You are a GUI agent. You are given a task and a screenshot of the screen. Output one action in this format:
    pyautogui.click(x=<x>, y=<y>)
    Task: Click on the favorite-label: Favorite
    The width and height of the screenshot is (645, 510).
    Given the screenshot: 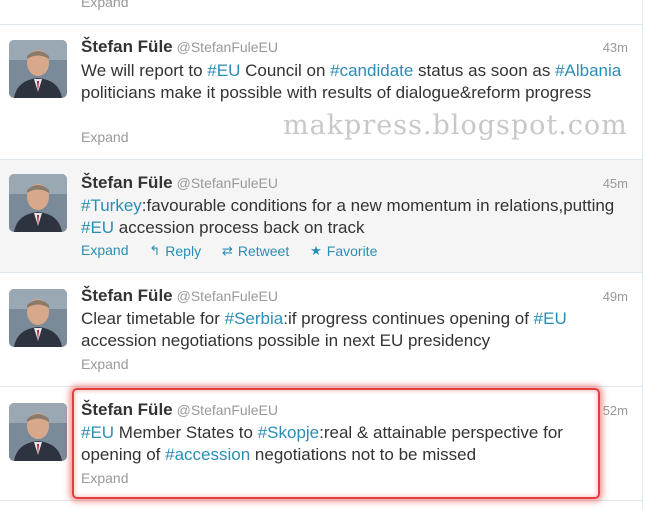 What is the action you would take?
    pyautogui.click(x=352, y=251)
    